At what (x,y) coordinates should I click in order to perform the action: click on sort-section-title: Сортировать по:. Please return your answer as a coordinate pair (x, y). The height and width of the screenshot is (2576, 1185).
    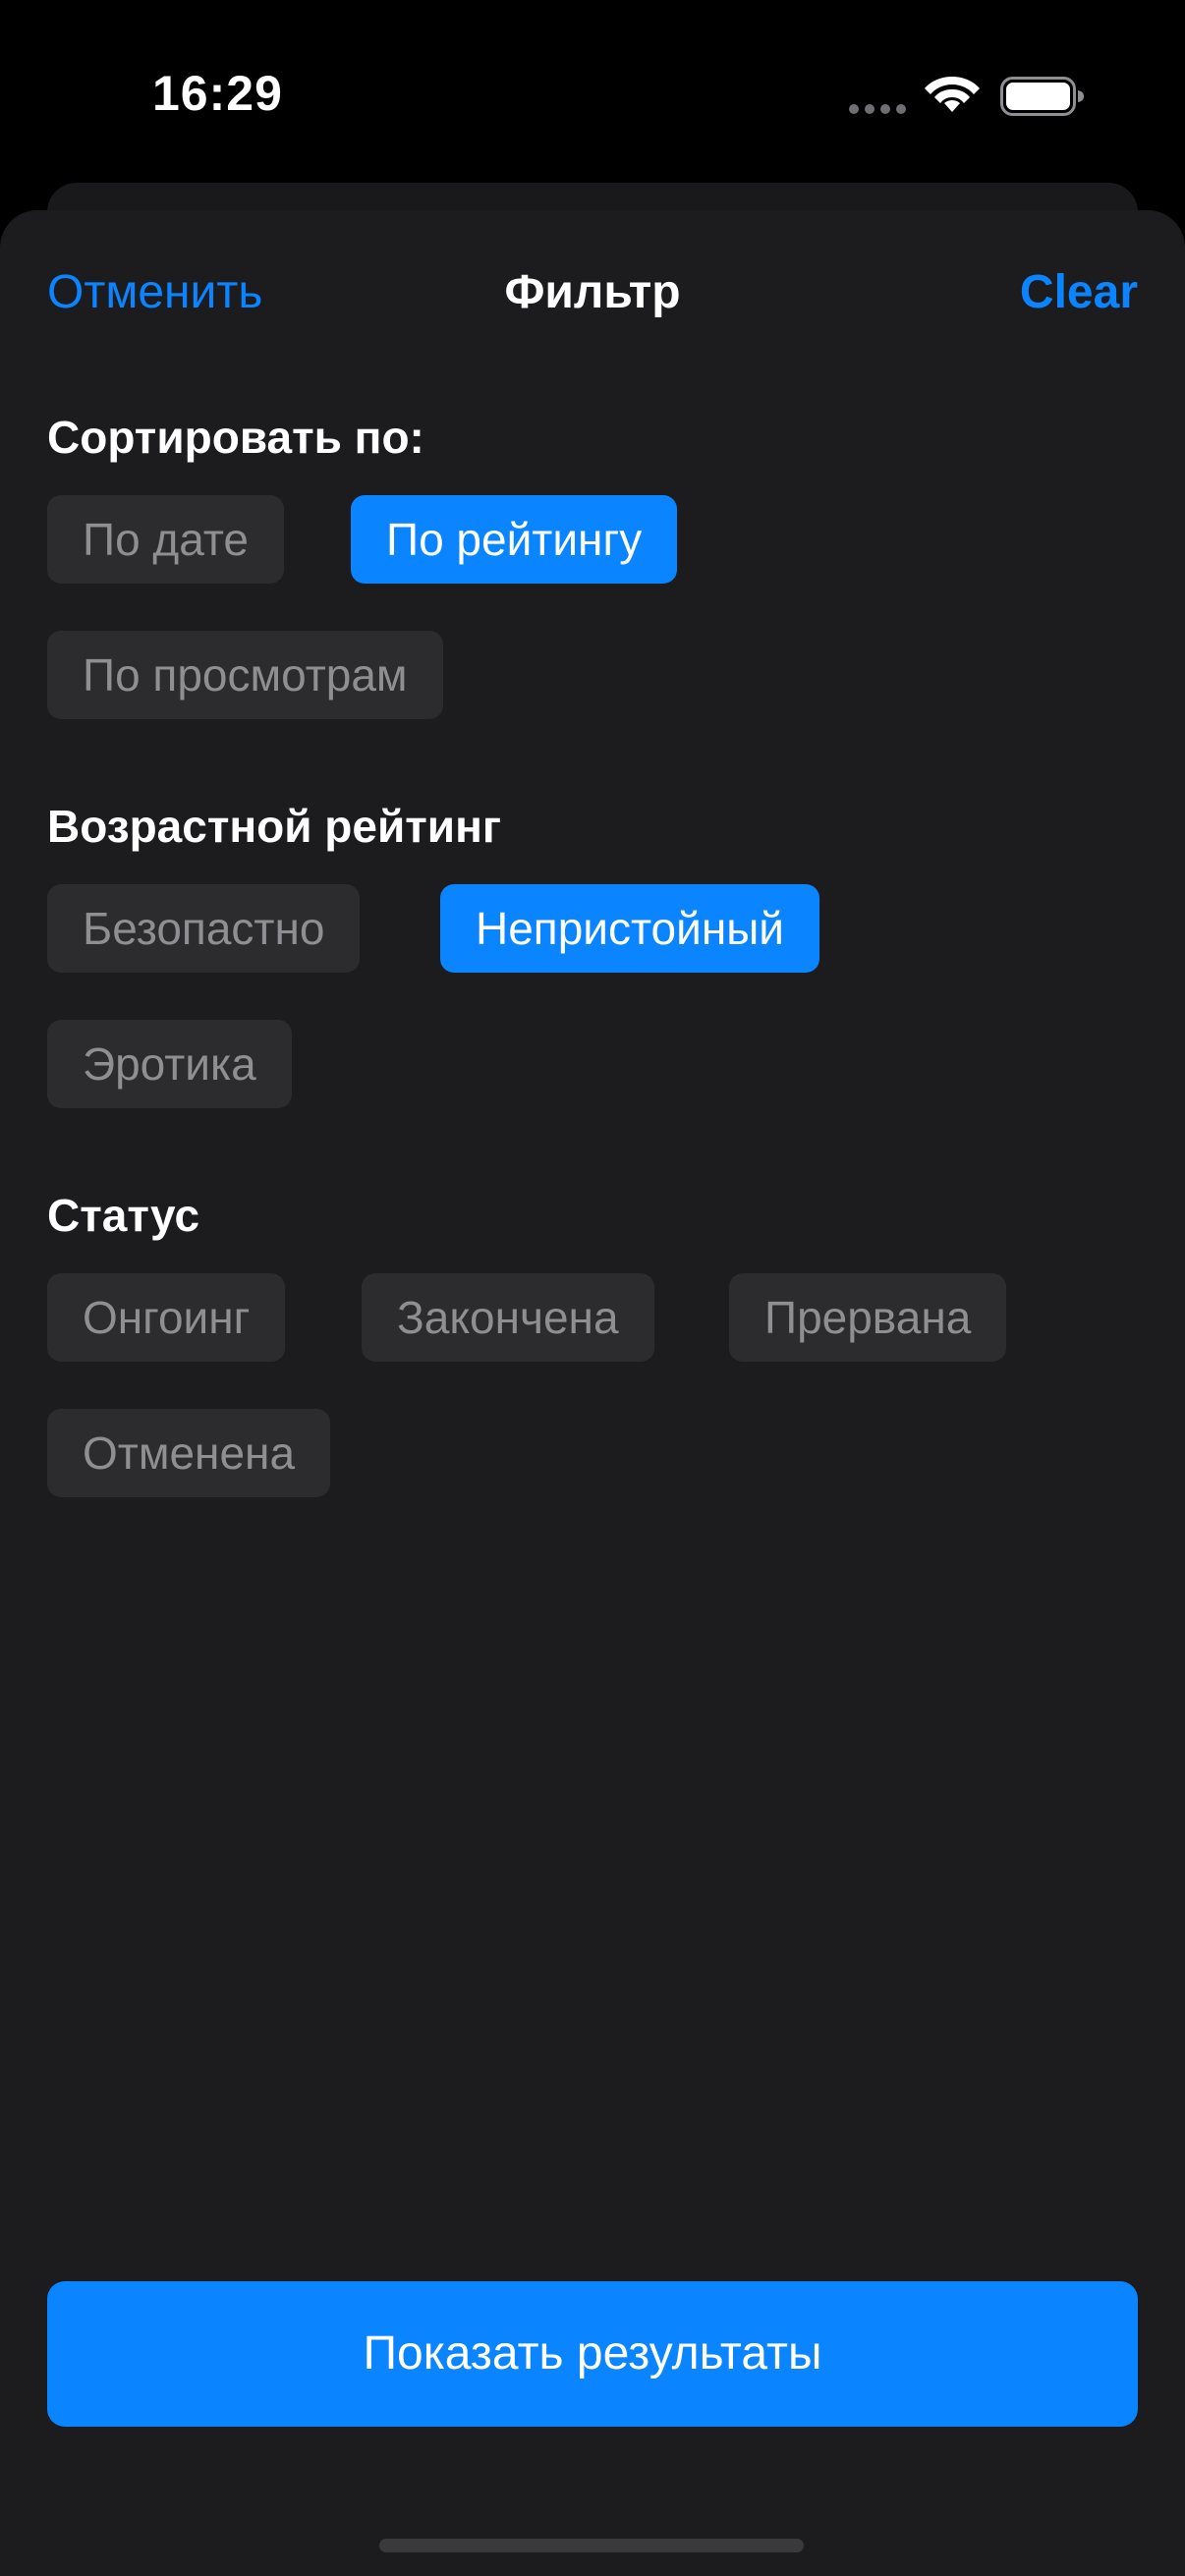
    Looking at the image, I should click on (236, 437).